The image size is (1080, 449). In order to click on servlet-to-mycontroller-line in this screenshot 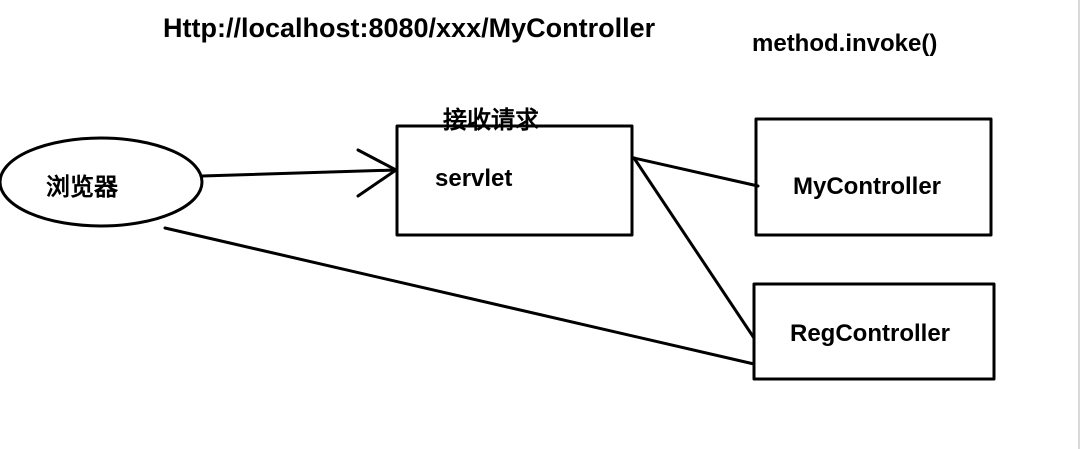, I will do `click(696, 172)`.